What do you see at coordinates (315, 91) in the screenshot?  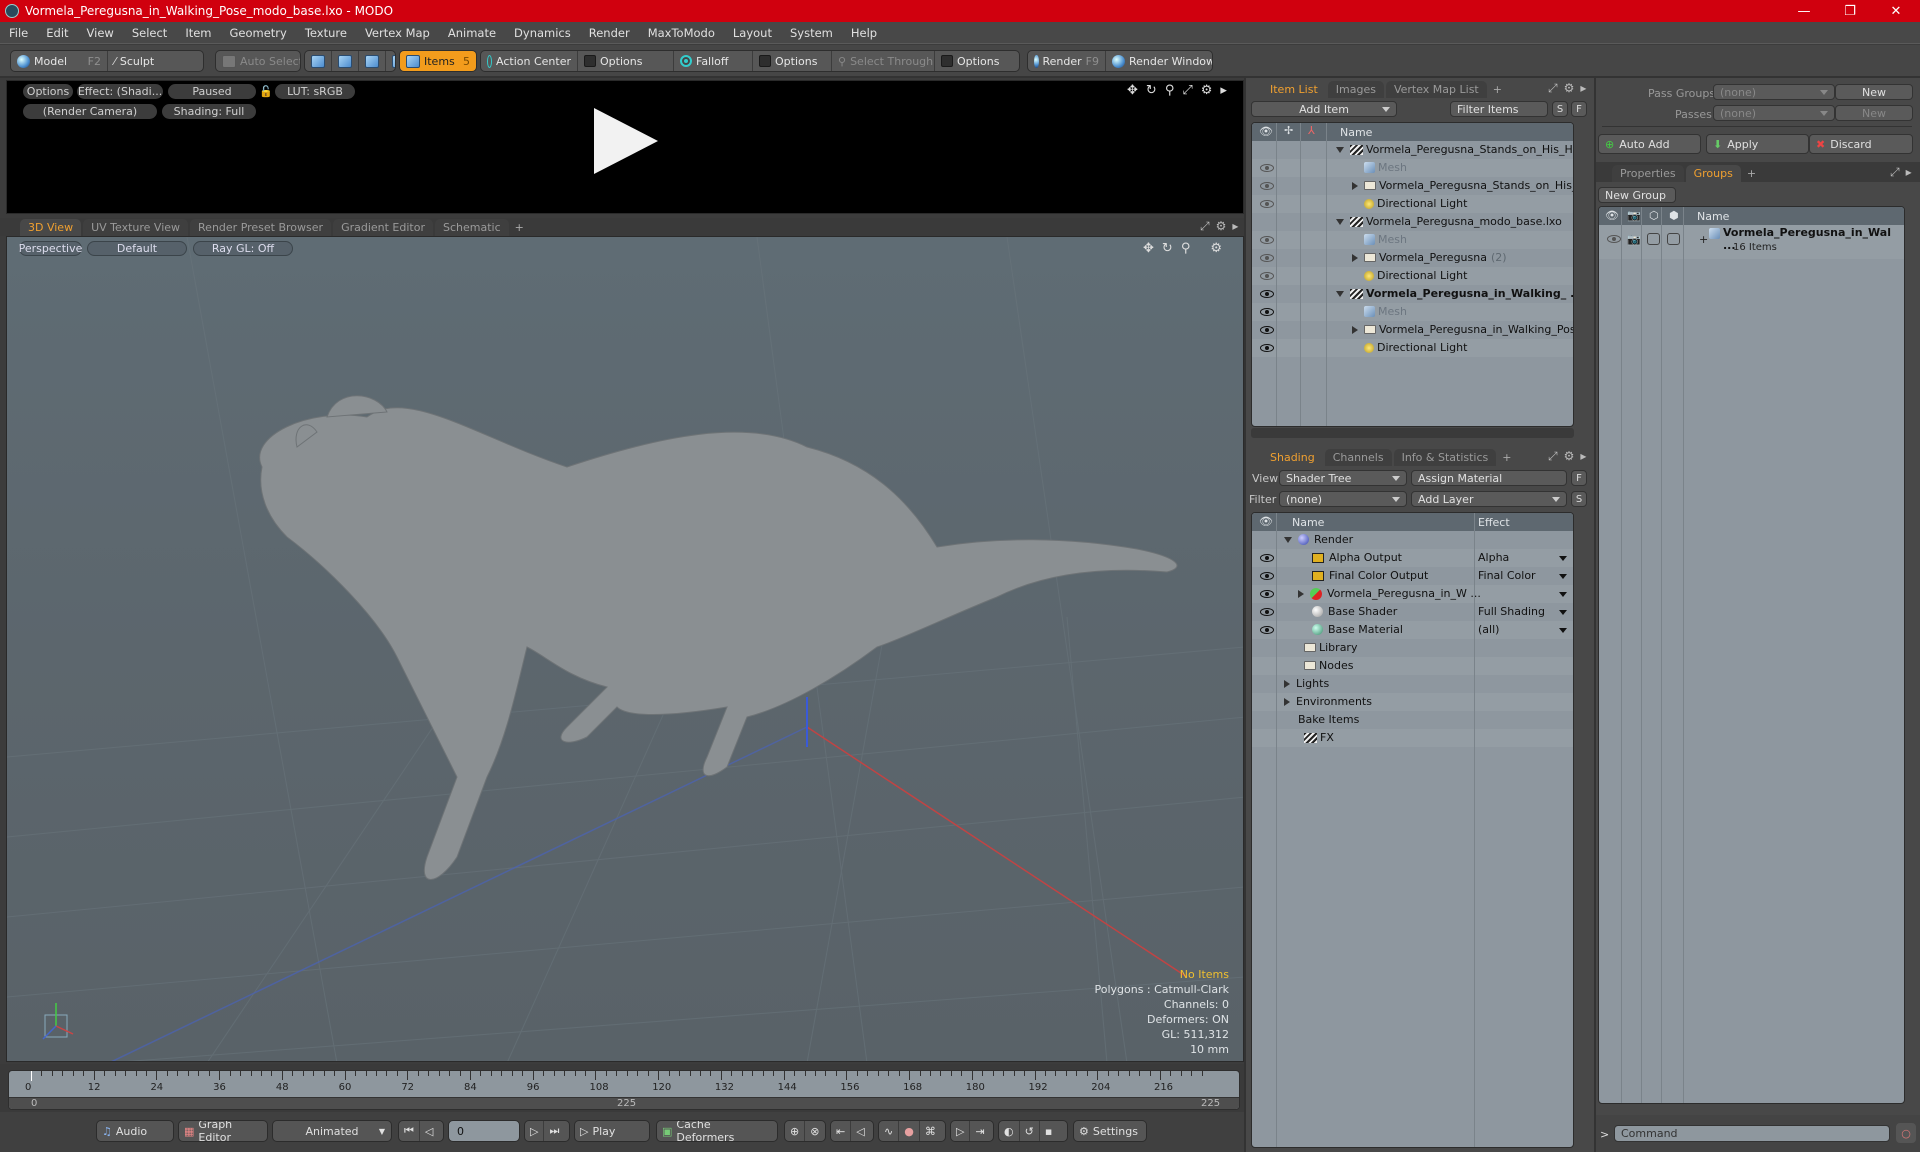 I see `lut-dropdown: LUT: sRGB` at bounding box center [315, 91].